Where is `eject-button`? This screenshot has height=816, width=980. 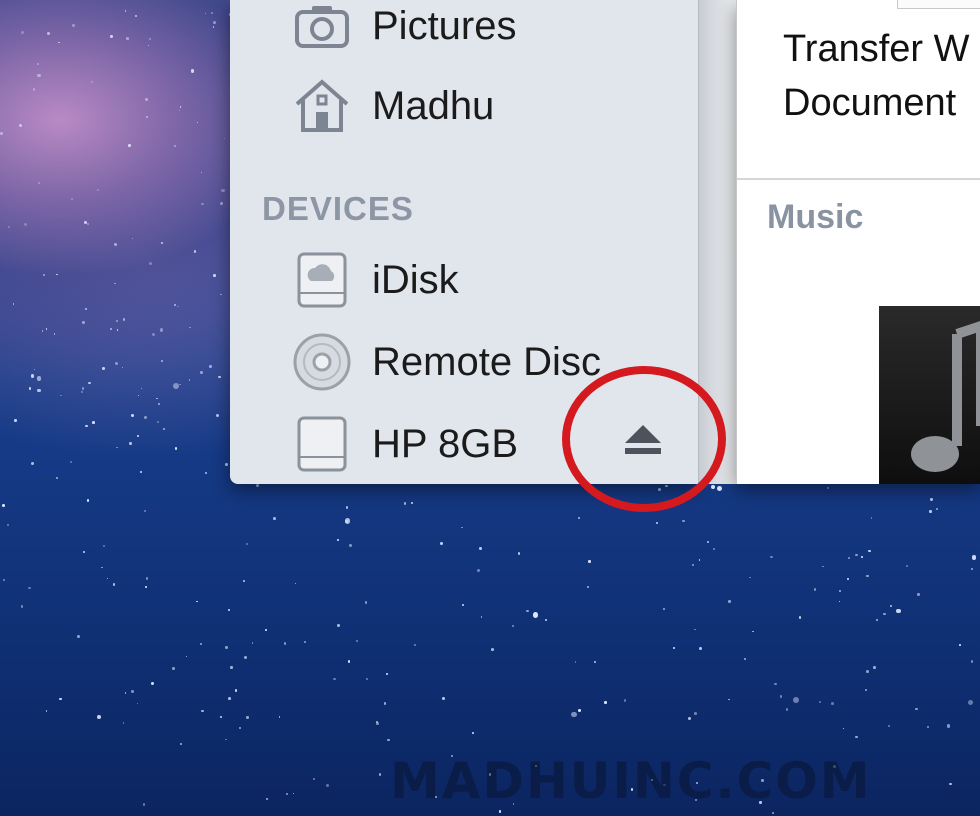
eject-button is located at coordinates (643, 442).